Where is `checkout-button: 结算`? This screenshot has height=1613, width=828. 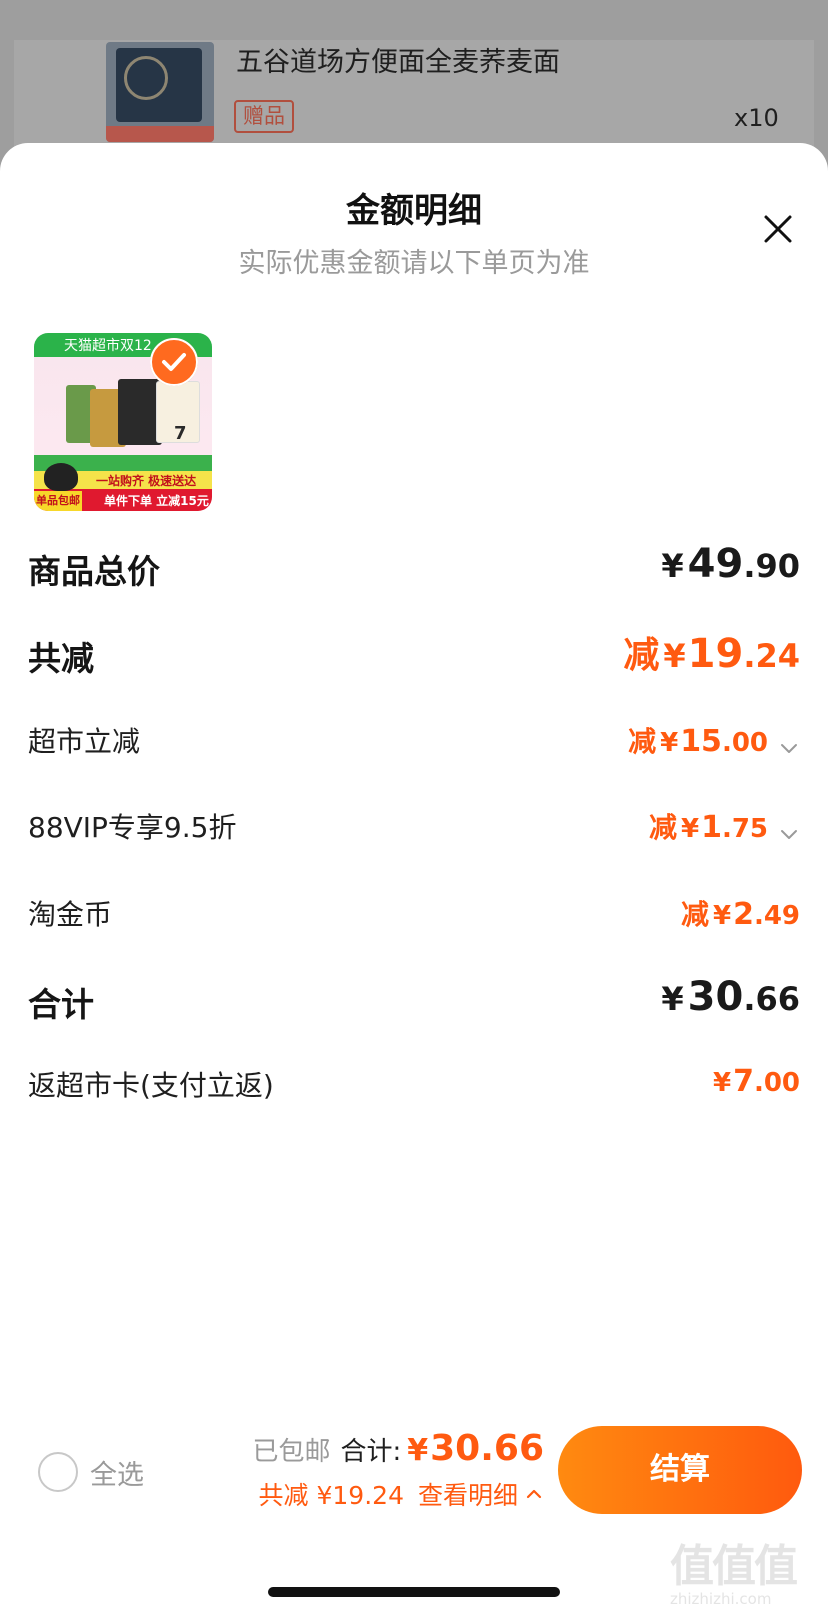 checkout-button: 结算 is located at coordinates (680, 1470).